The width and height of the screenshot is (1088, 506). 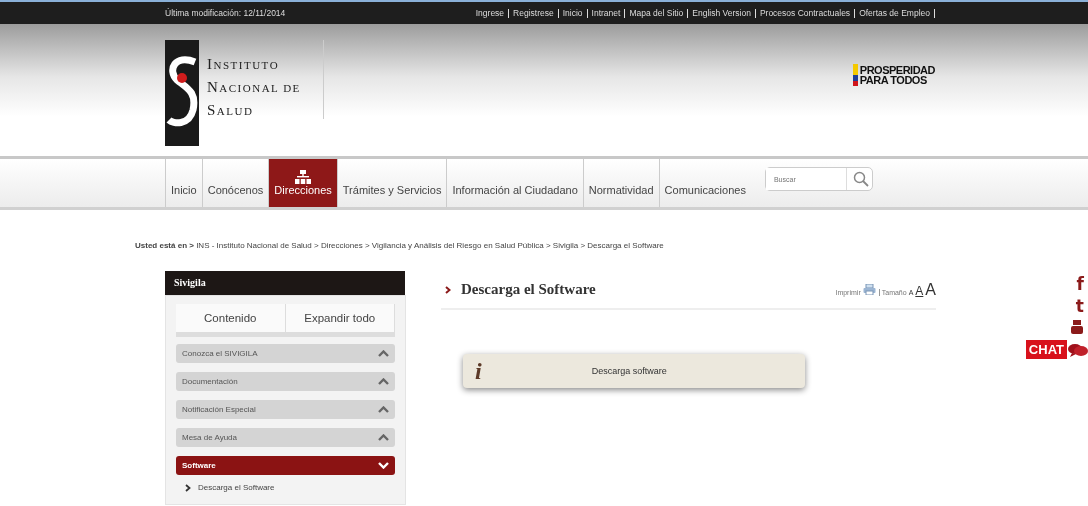 I want to click on nav-tab: Inicio, so click(x=183, y=183).